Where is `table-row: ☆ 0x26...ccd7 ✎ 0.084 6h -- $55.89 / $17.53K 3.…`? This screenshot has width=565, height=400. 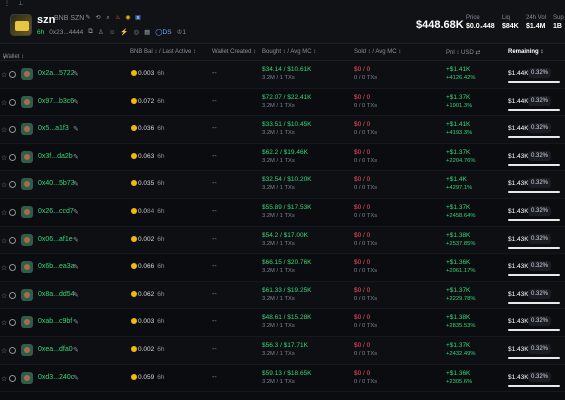
table-row: ☆ 0x26...ccd7 ✎ 0.084 6h -- $55.89 / $17.53K 3.… is located at coordinates (282, 213).